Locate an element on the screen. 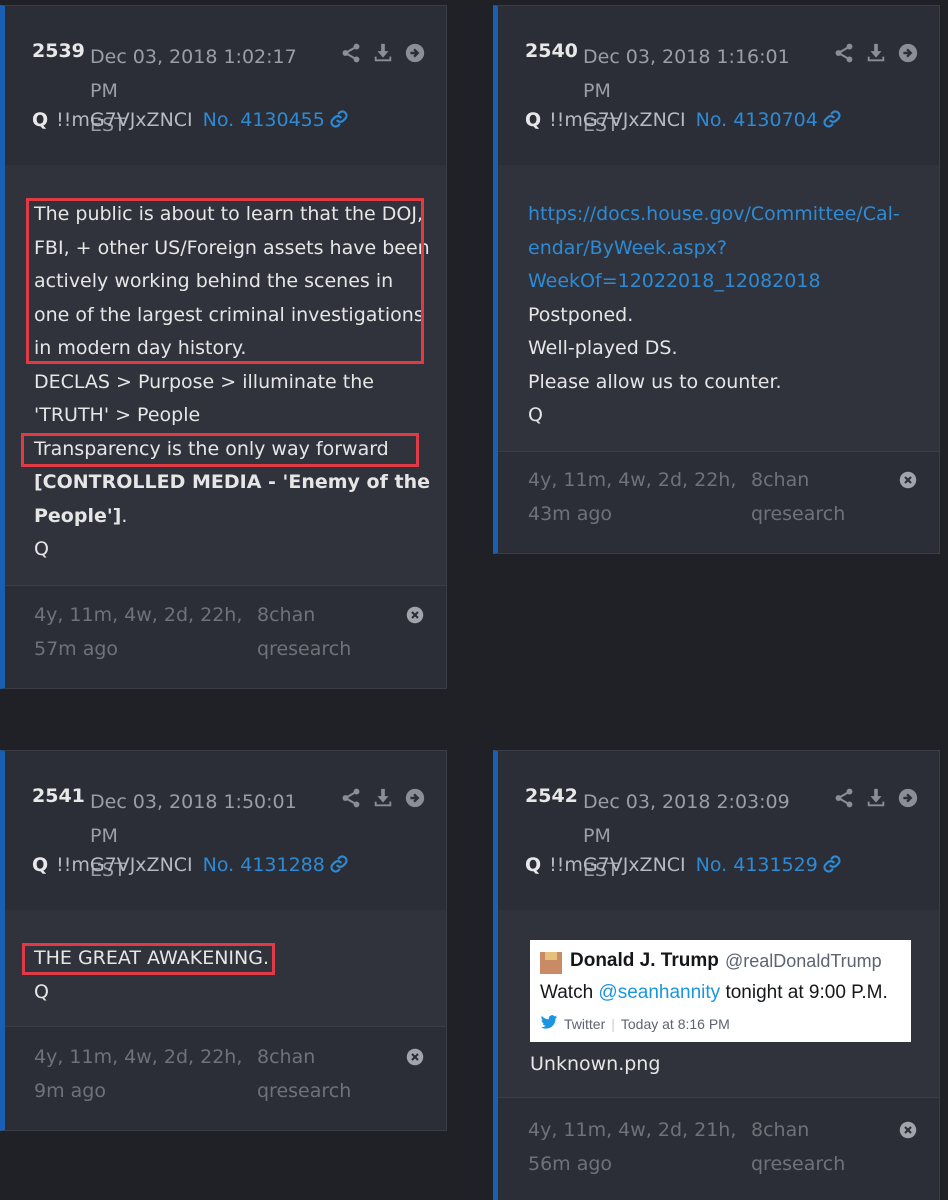 This screenshot has width=948, height=1200. tweet-text: Watch @seanhannity tonight at 9:00 P.M. is located at coordinates (714, 993).